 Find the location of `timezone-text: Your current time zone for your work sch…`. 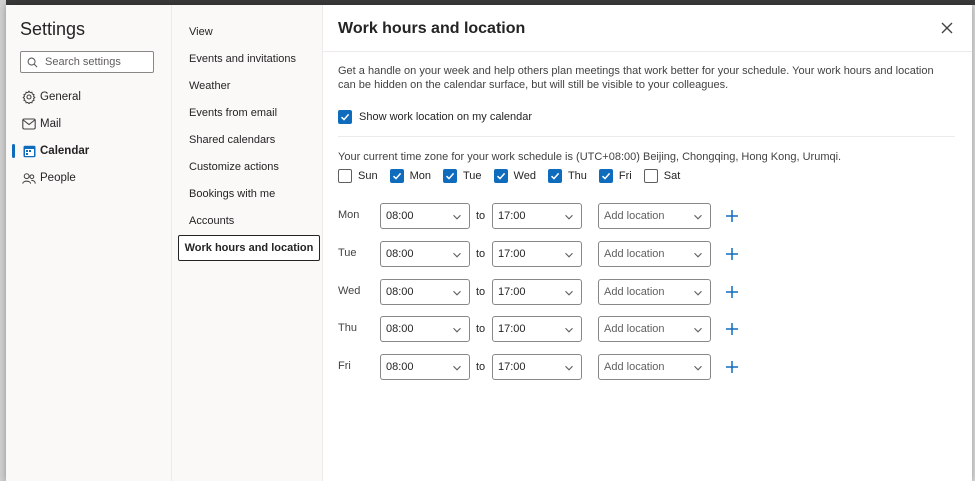

timezone-text: Your current time zone for your work sch… is located at coordinates (590, 157).